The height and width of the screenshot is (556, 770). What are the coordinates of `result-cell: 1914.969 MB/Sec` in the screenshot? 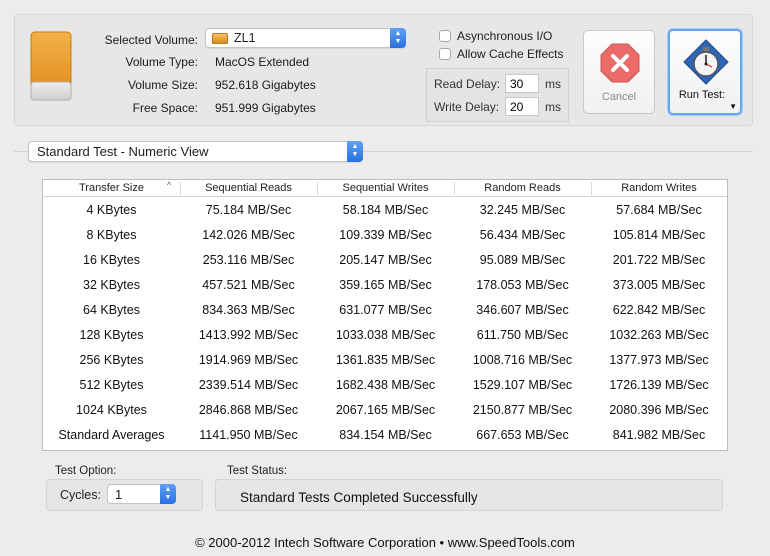 It's located at (248, 360).